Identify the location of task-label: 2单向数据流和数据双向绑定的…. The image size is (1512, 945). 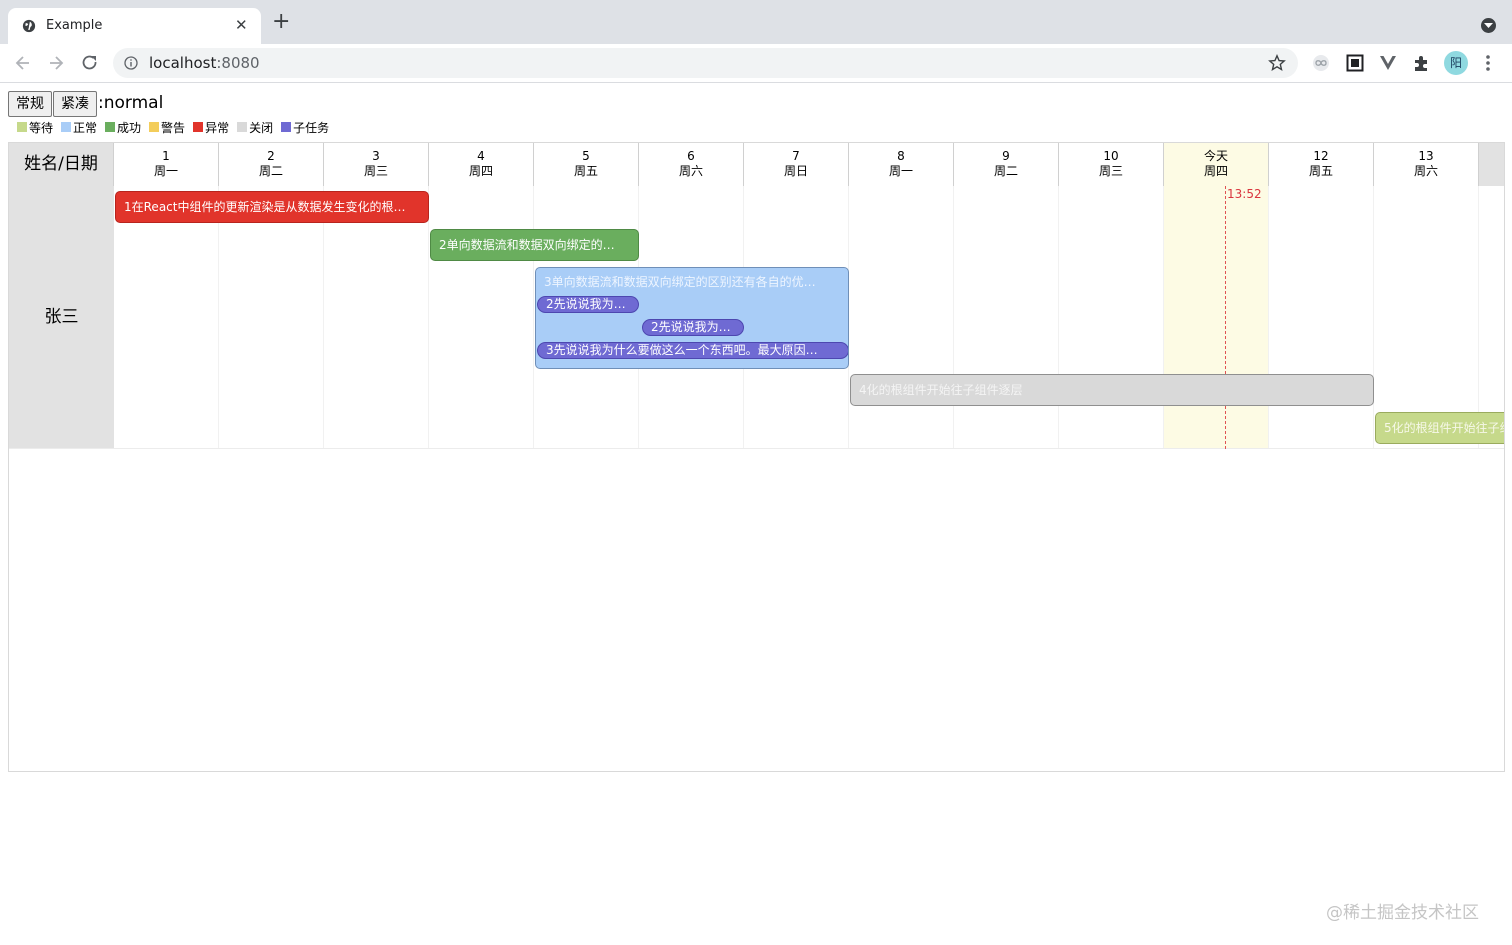
(527, 245).